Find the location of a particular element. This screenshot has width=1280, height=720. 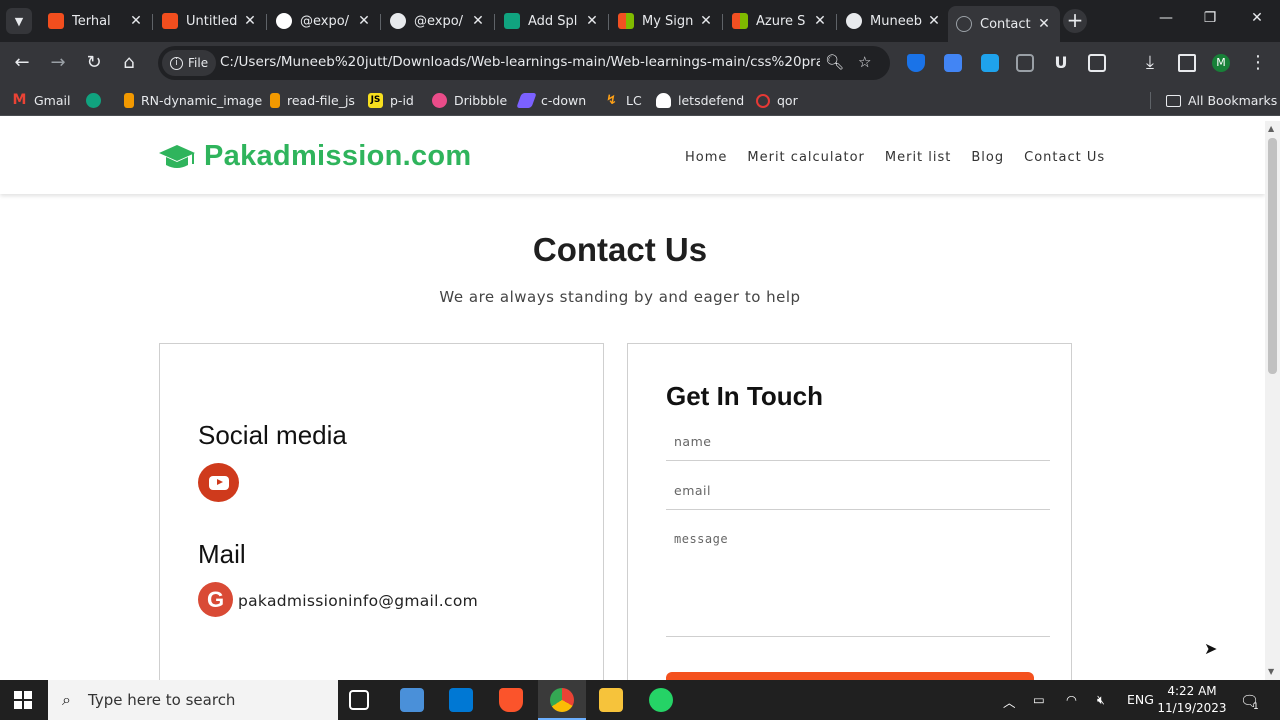

youtube-icon is located at coordinates (218, 482).